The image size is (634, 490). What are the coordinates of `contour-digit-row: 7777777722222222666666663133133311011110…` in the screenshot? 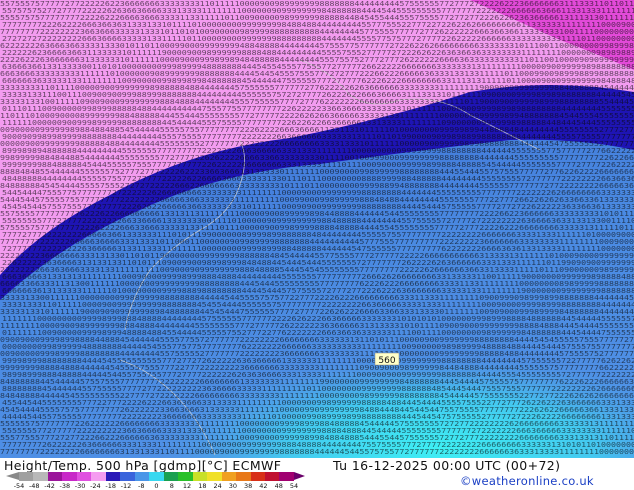 It's located at (317, 452).